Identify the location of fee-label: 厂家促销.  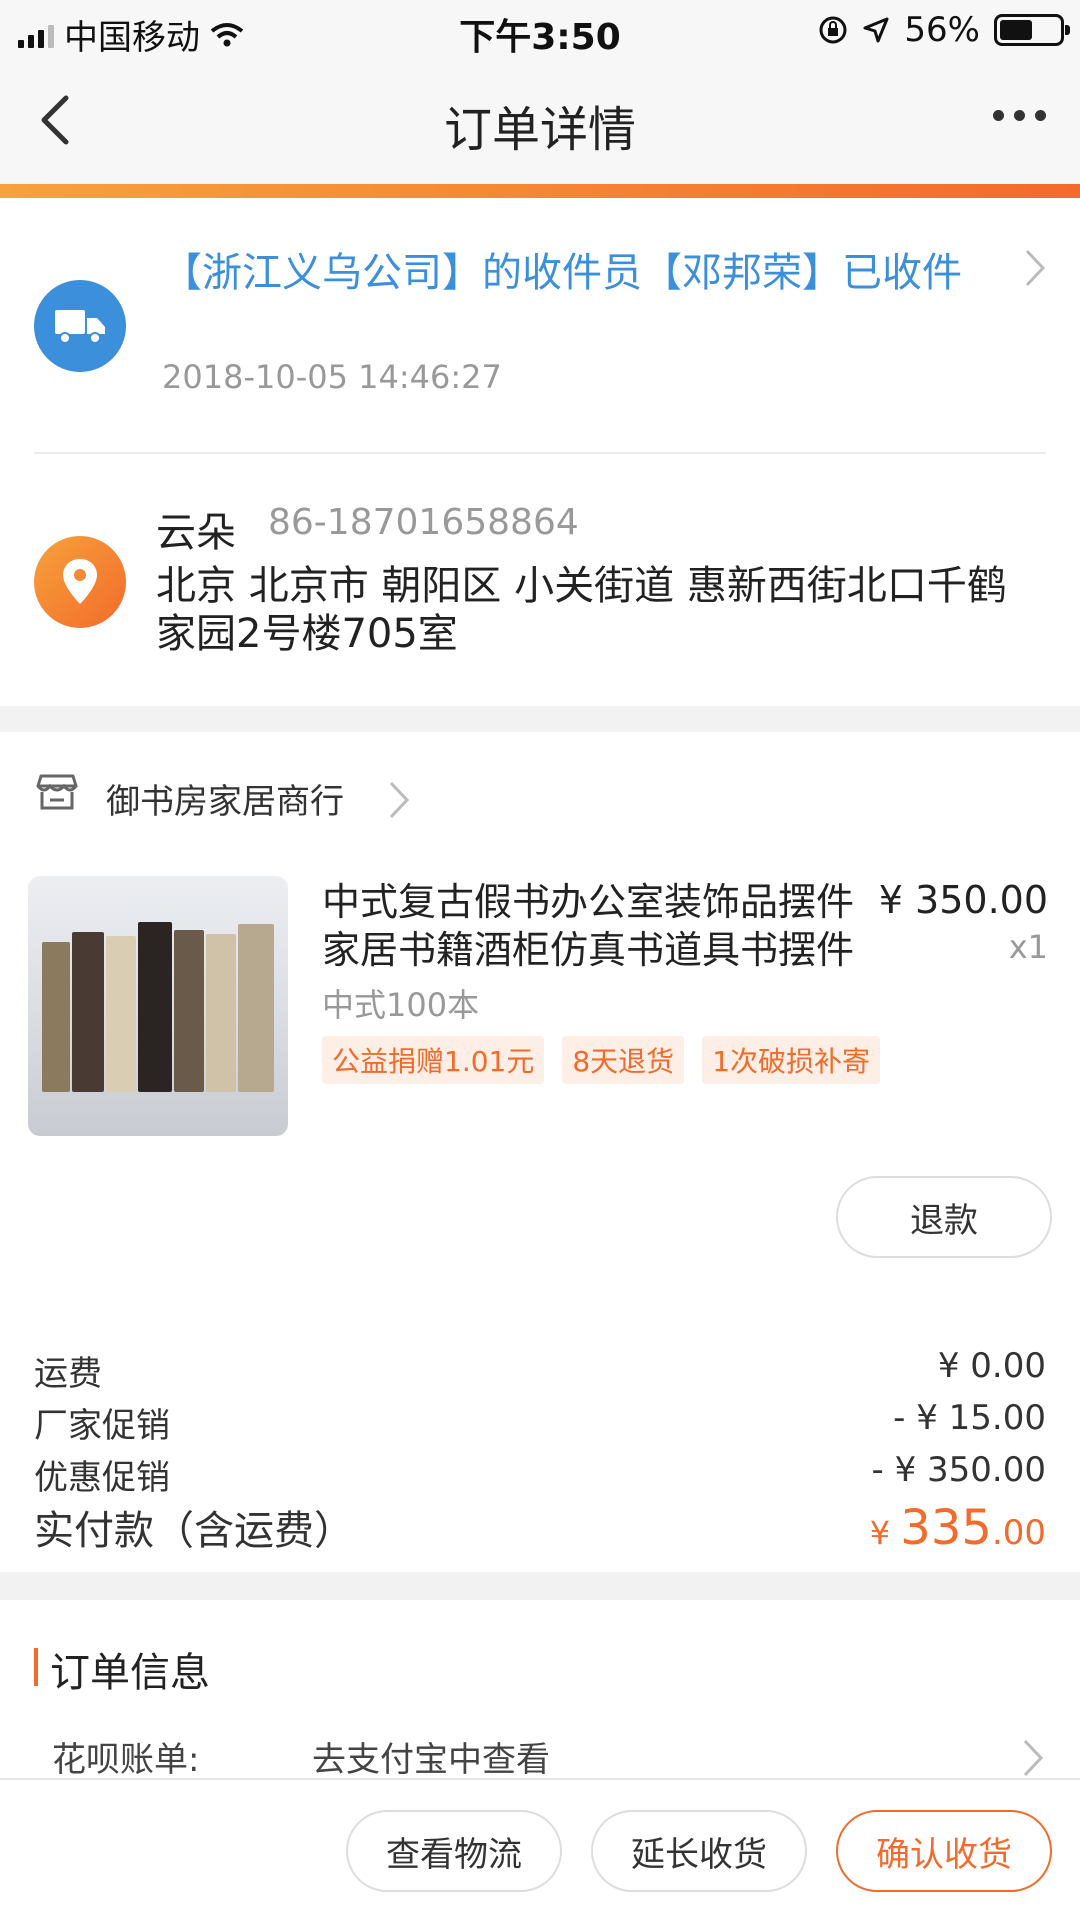
(102, 1426).